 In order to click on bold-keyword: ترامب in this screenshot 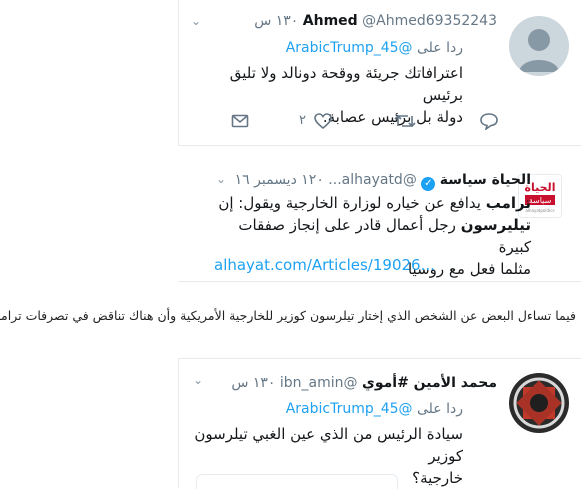, I will do `click(508, 203)`.